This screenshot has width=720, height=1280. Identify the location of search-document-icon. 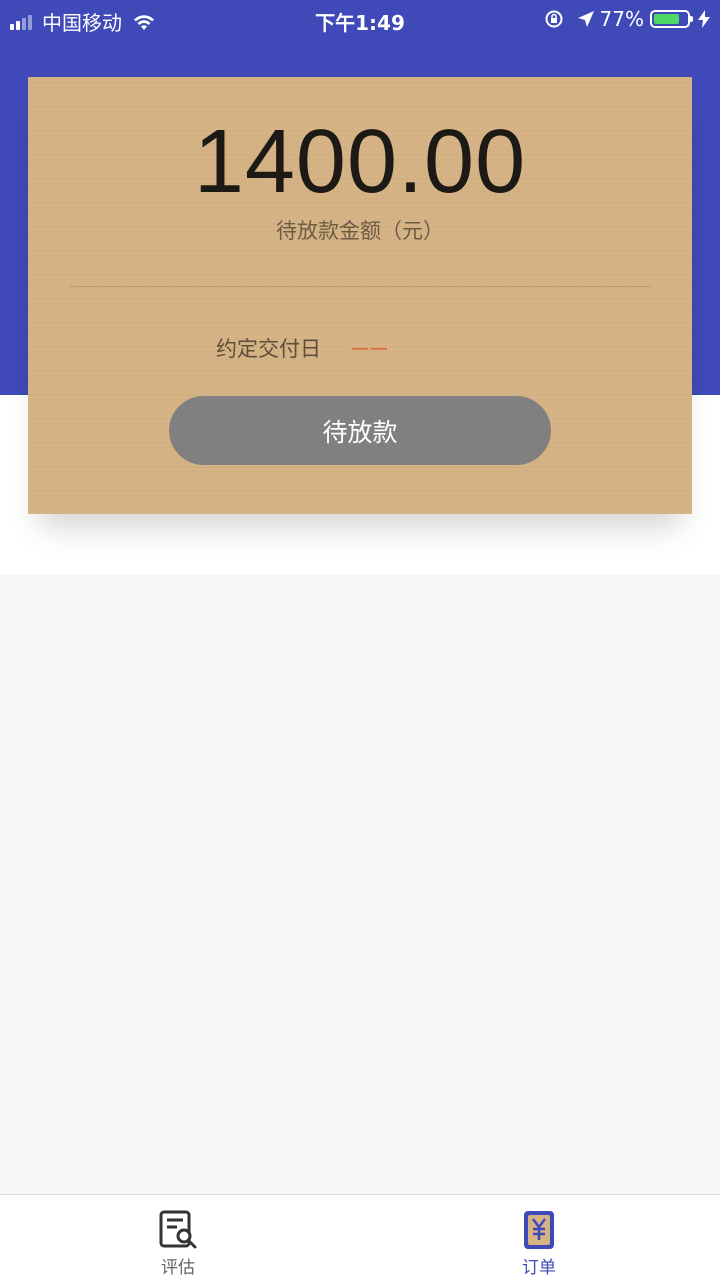
(178, 1229).